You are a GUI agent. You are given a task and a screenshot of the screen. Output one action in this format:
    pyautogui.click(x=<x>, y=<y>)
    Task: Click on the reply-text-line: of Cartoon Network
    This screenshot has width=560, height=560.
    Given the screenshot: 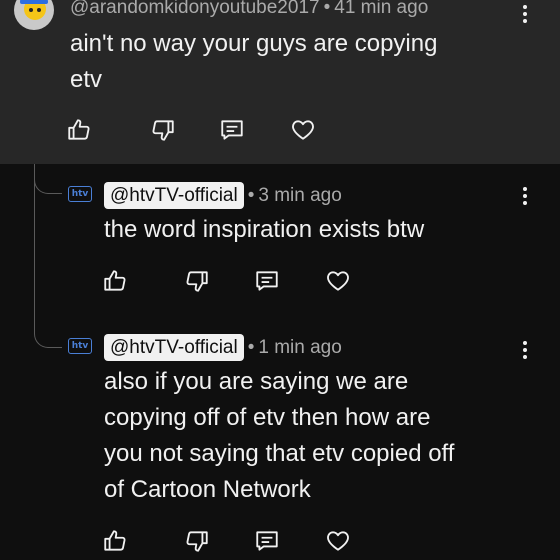 What is the action you would take?
    pyautogui.click(x=207, y=489)
    